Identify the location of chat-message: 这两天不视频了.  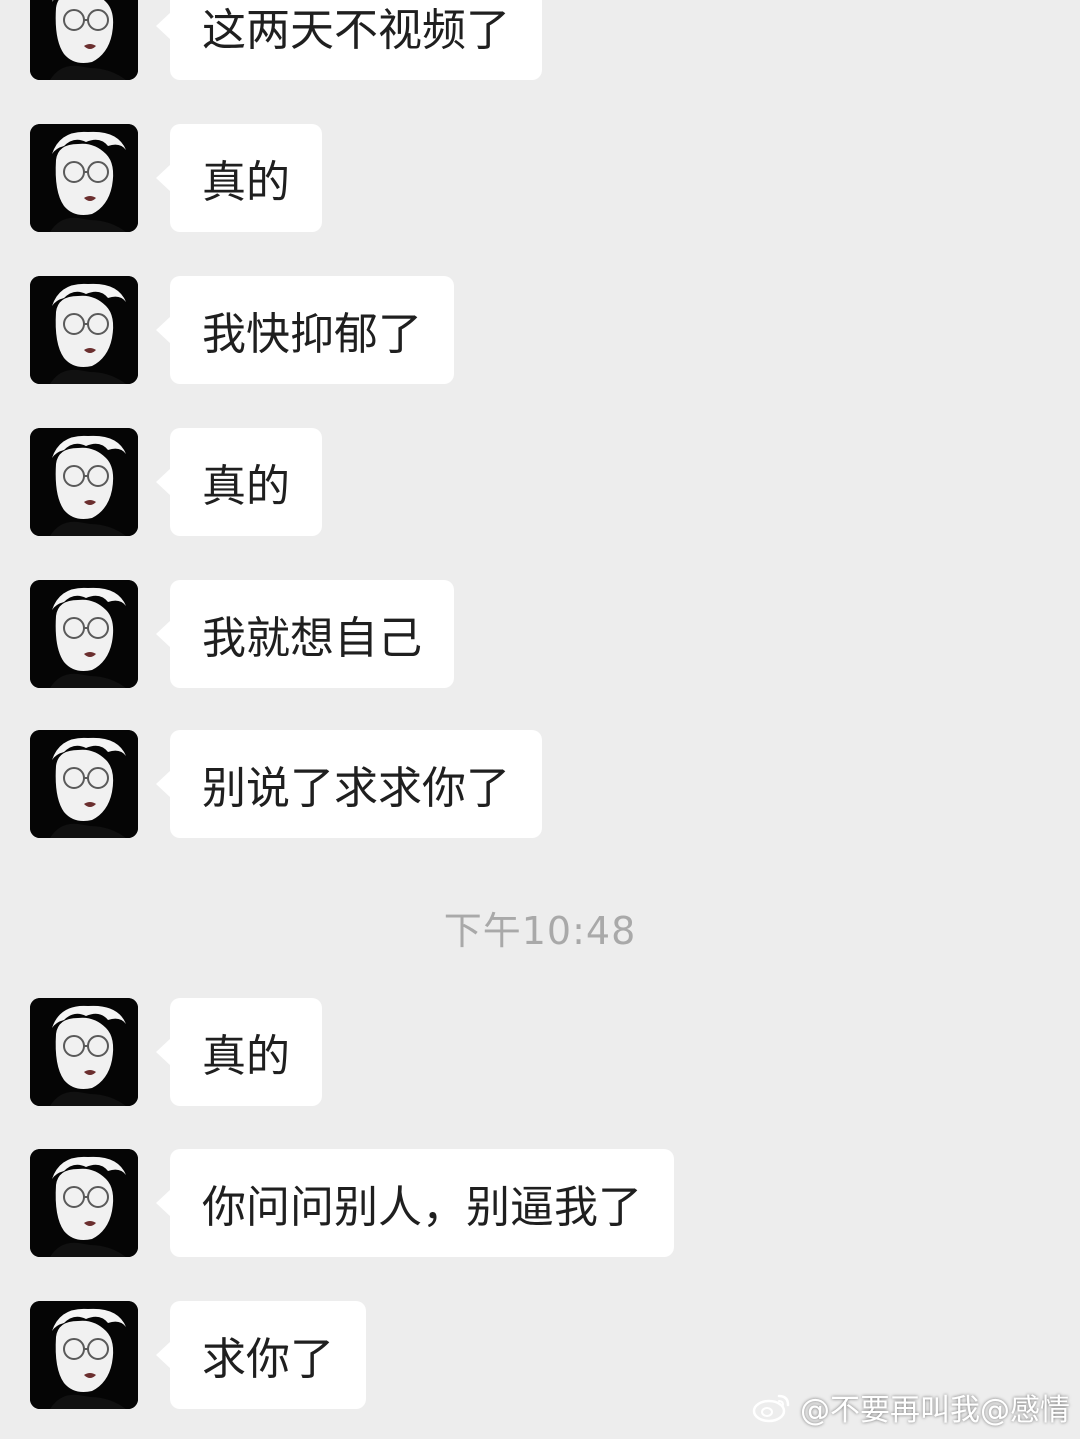
(286, 40).